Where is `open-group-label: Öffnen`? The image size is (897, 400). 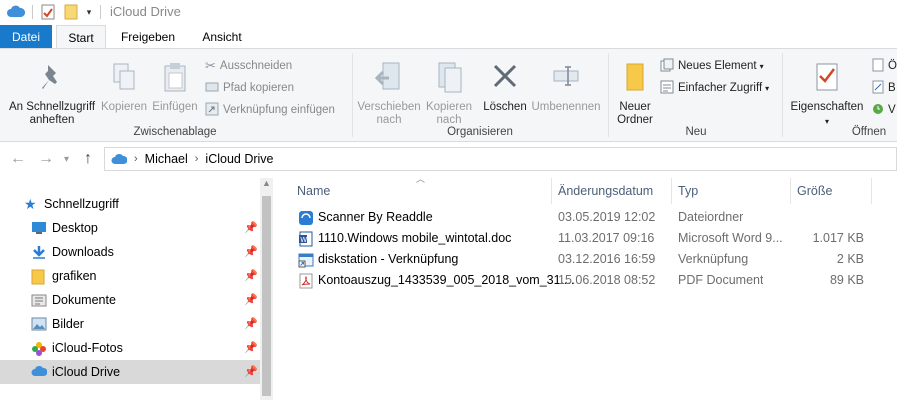
open-group-label: Öffnen is located at coordinates (869, 132).